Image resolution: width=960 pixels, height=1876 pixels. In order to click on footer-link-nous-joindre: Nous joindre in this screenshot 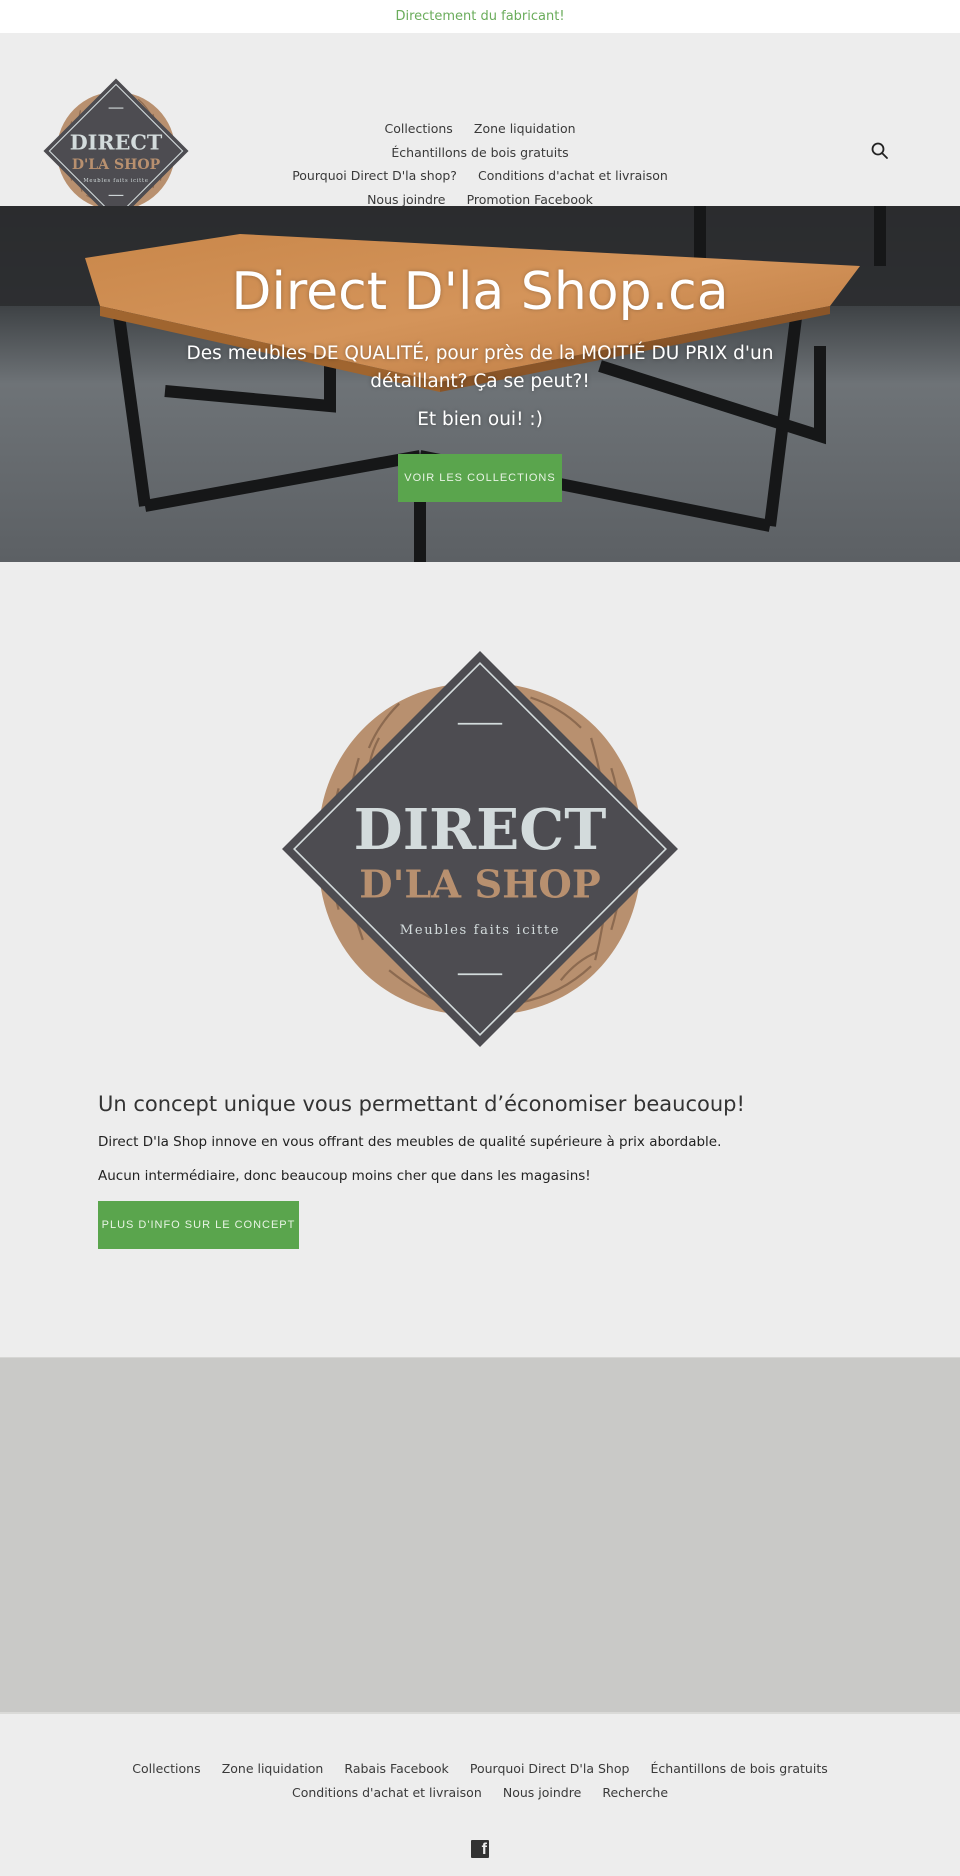, I will do `click(542, 1792)`.